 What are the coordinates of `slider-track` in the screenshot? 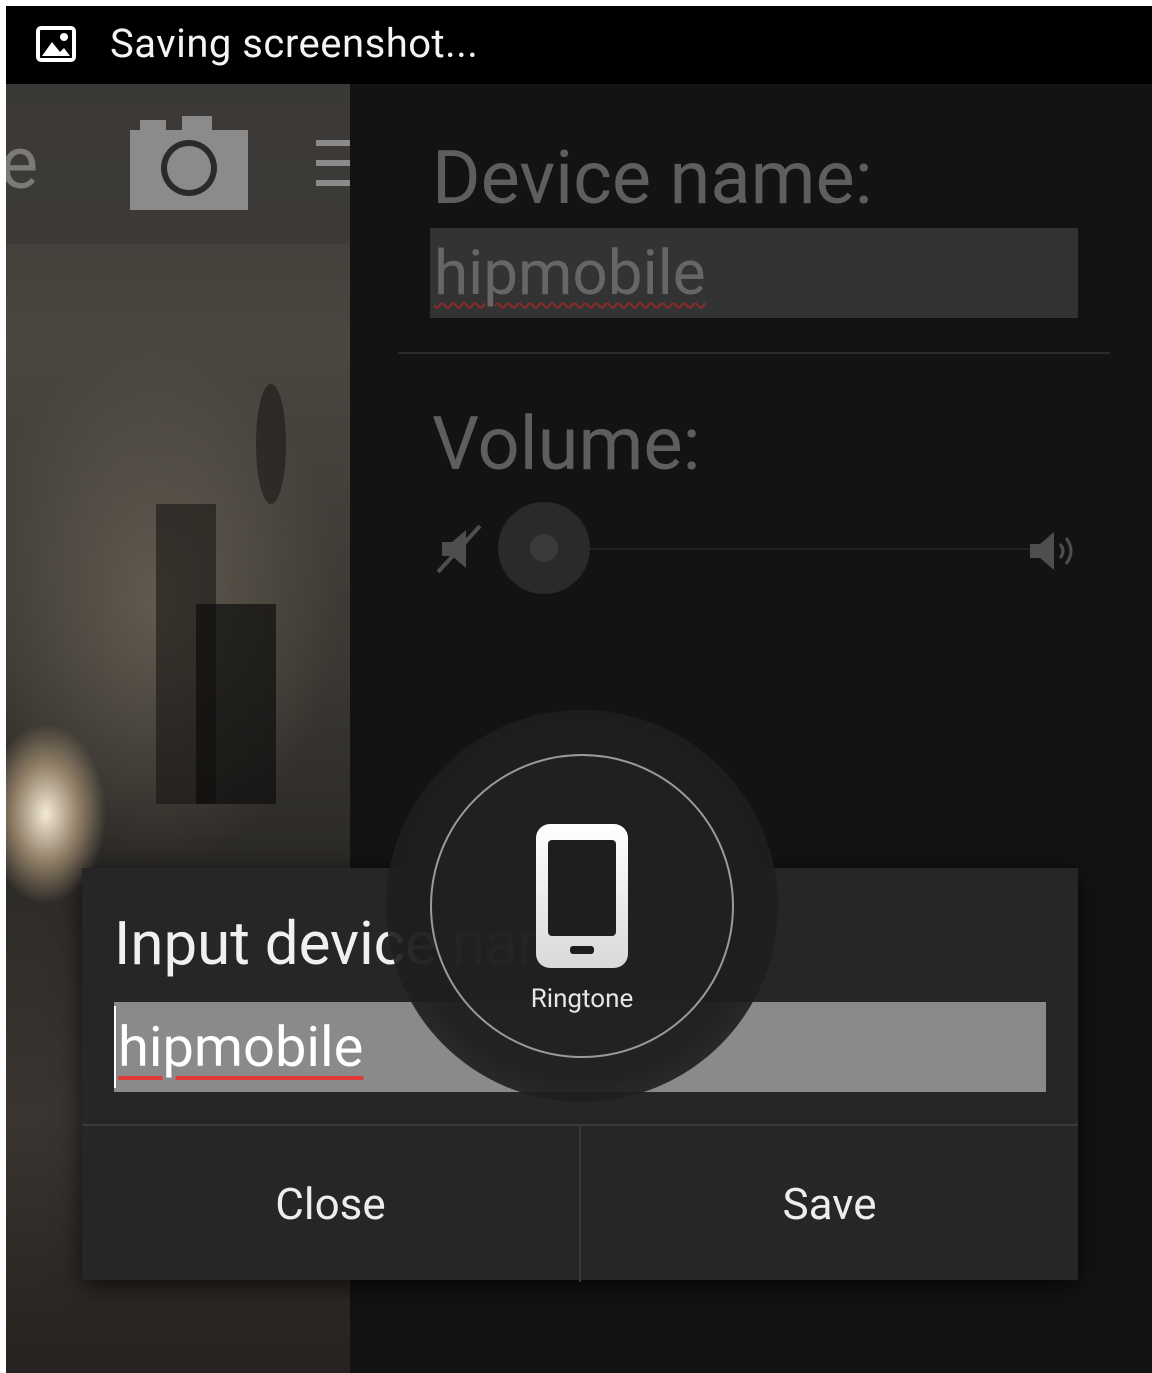 It's located at (795, 549).